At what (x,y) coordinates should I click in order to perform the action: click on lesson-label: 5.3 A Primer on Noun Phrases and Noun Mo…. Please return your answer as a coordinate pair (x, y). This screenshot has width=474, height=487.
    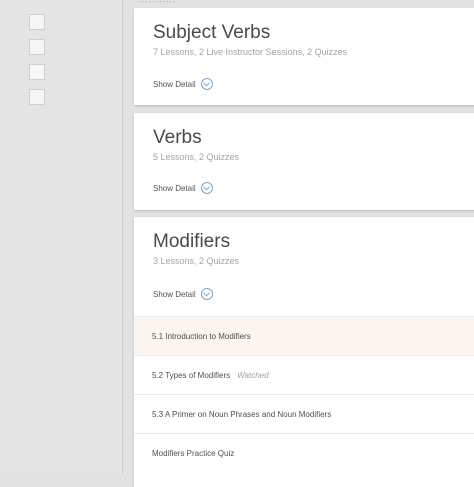
    Looking at the image, I should click on (242, 414).